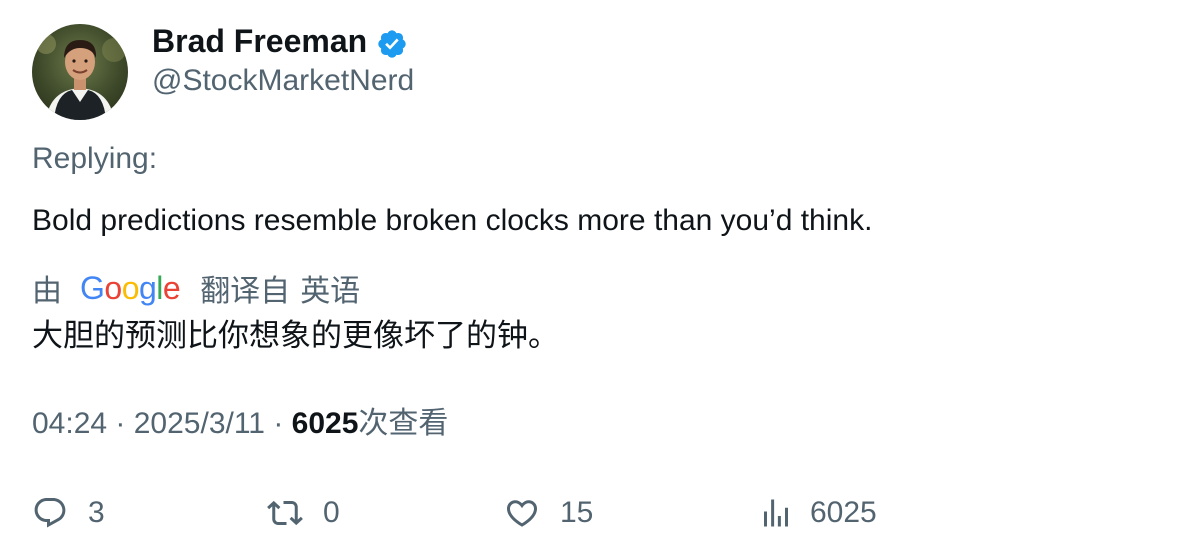 This screenshot has height=558, width=1196. I want to click on tweet-date: 2025/3/11, so click(199, 423).